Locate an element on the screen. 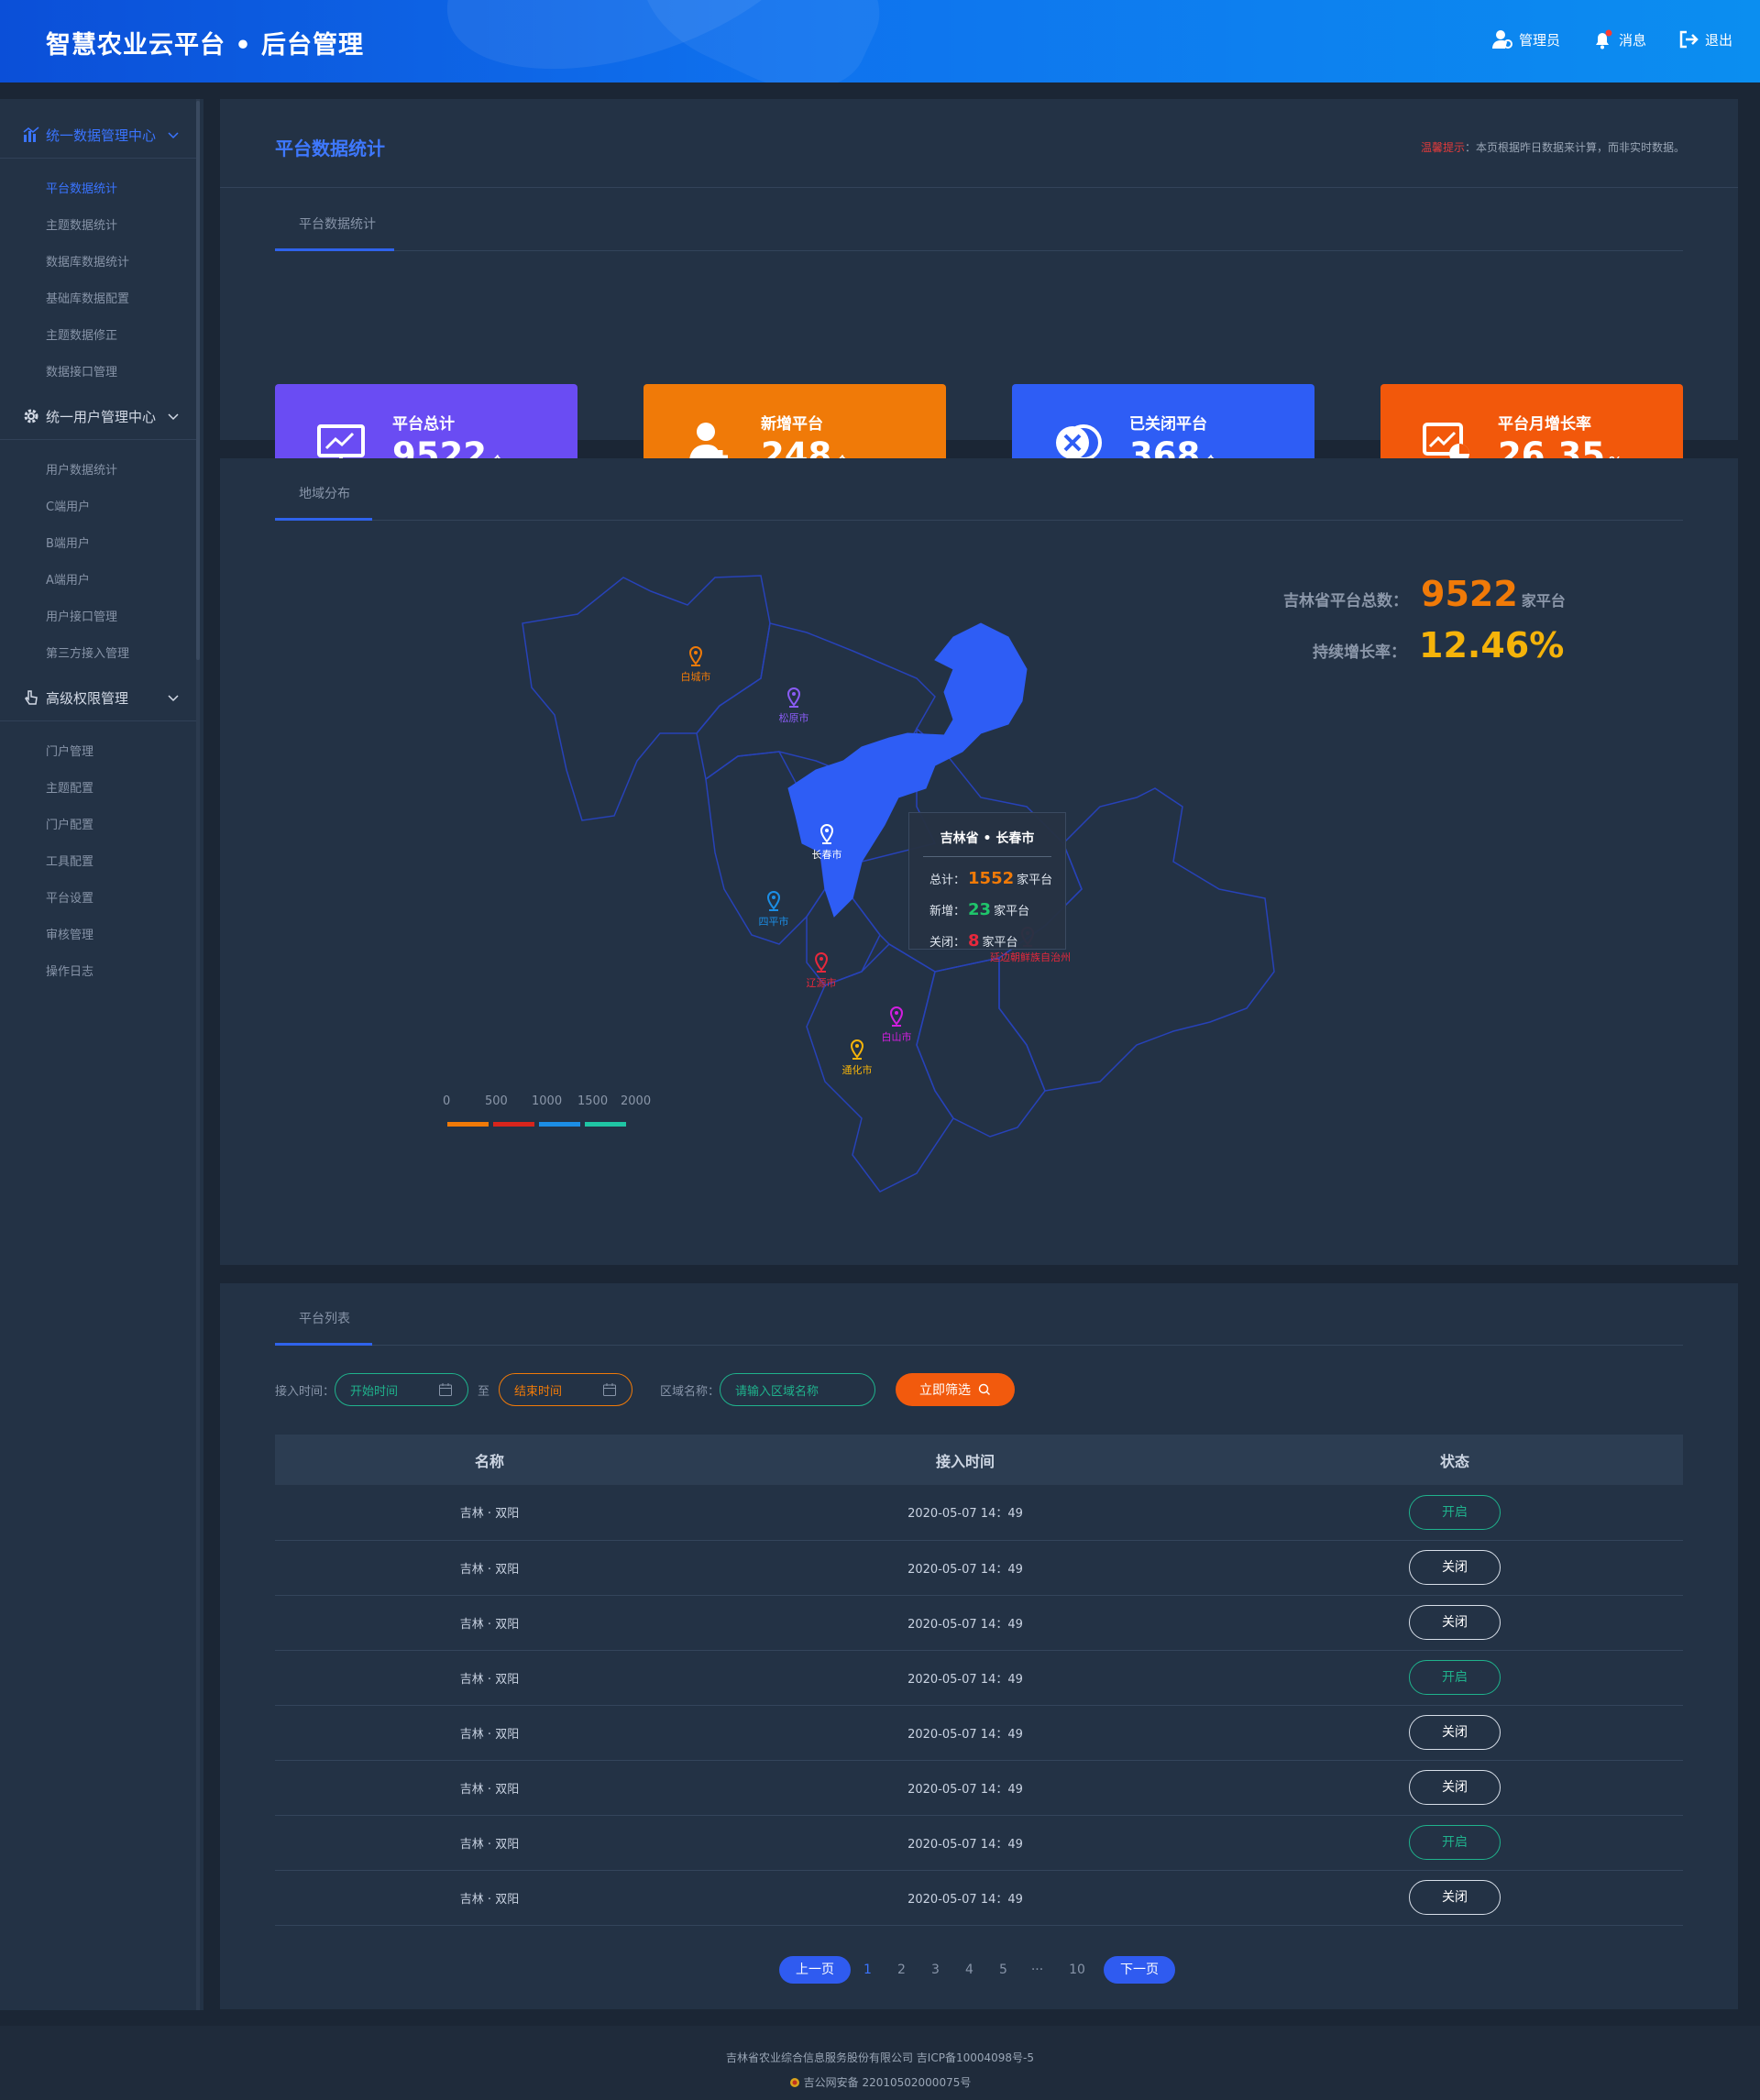 The height and width of the screenshot is (2100, 1760). legend-tick: 2000 is located at coordinates (636, 1101).